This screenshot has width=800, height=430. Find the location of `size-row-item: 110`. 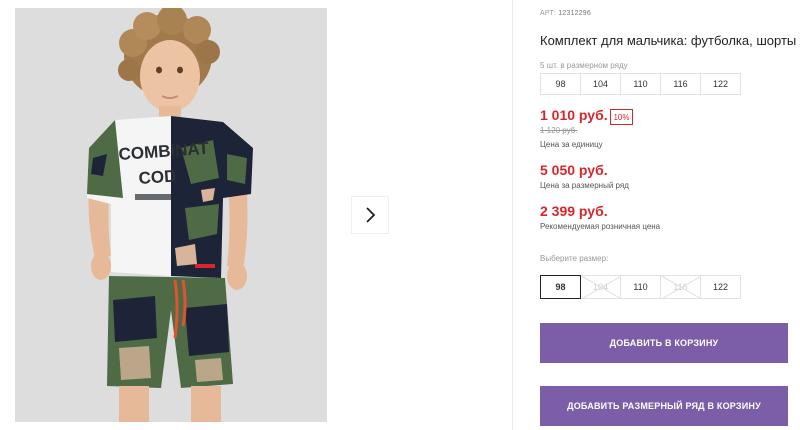

size-row-item: 110 is located at coordinates (640, 84).